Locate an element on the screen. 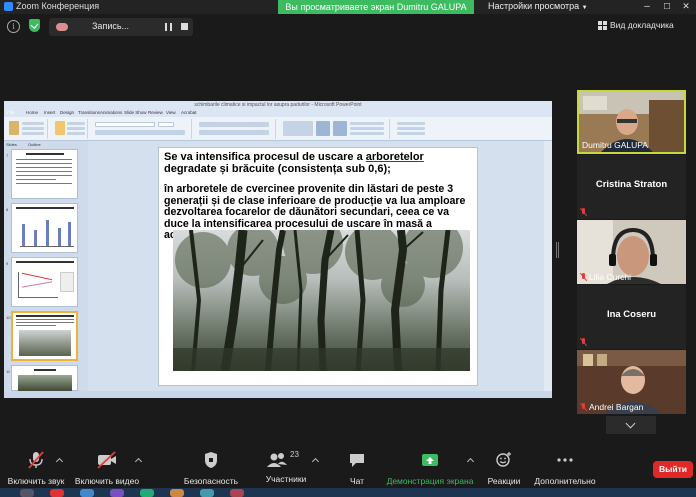  meeting-top-bar: i Запись... Вид докладчика is located at coordinates (348, 27).